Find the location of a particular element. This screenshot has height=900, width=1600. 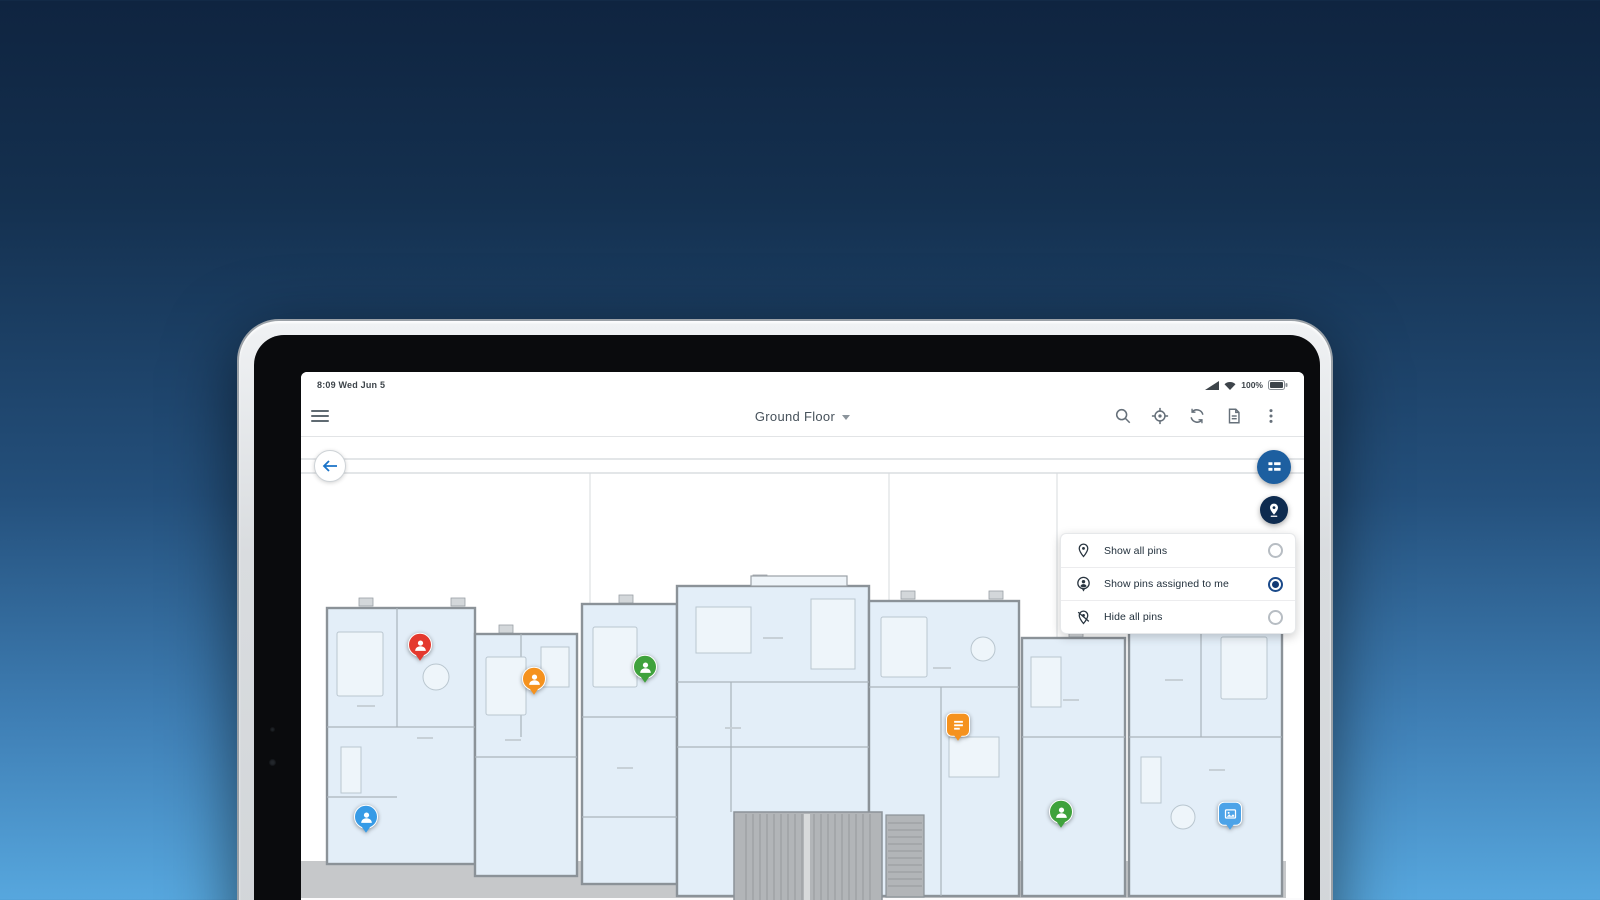

radio-show-all-pins is located at coordinates (1275, 550).